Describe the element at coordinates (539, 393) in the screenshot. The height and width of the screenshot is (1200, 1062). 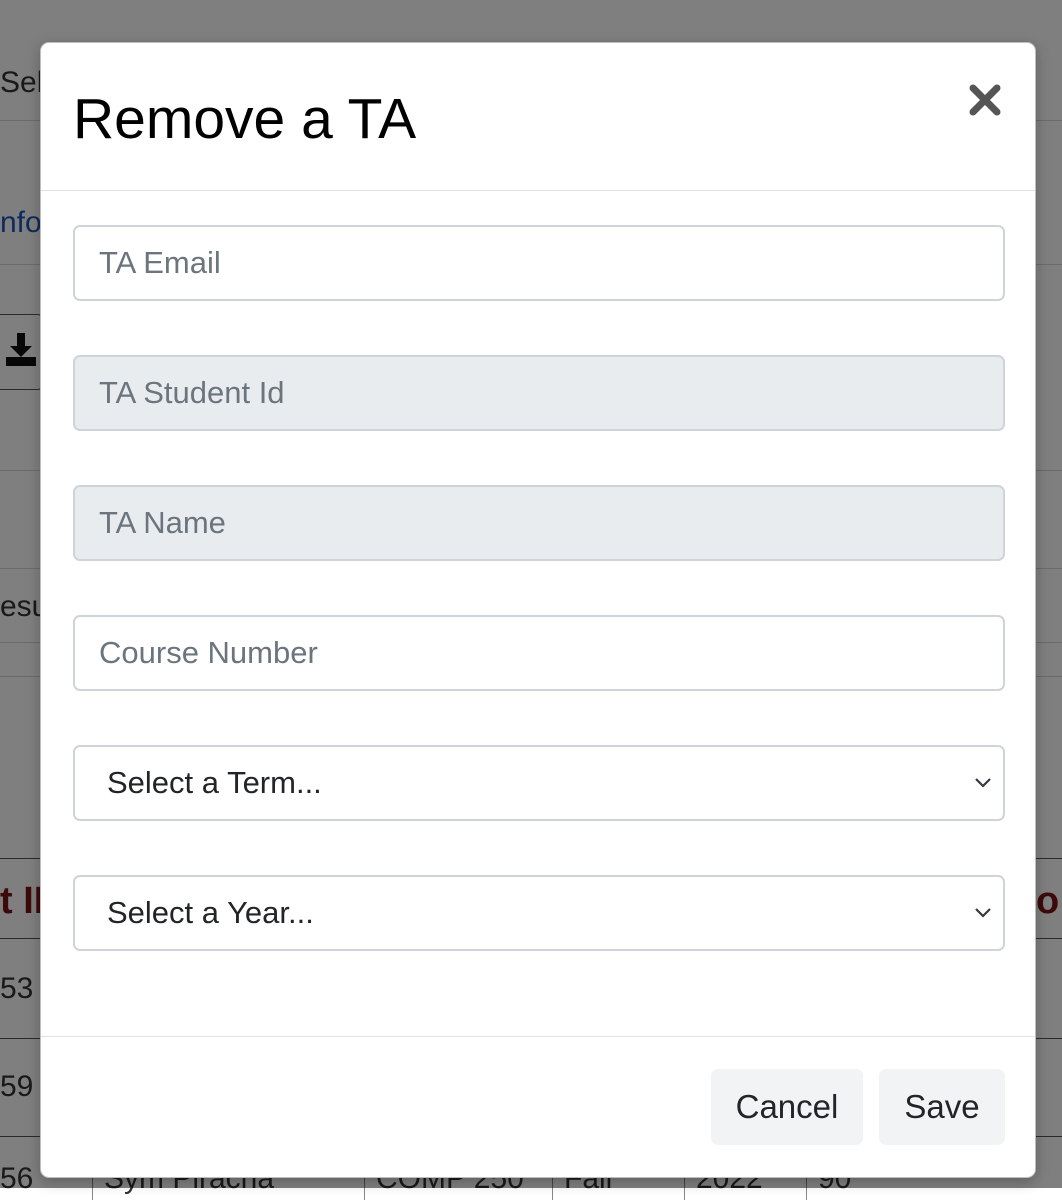
I see `ta-student-id-input` at that location.